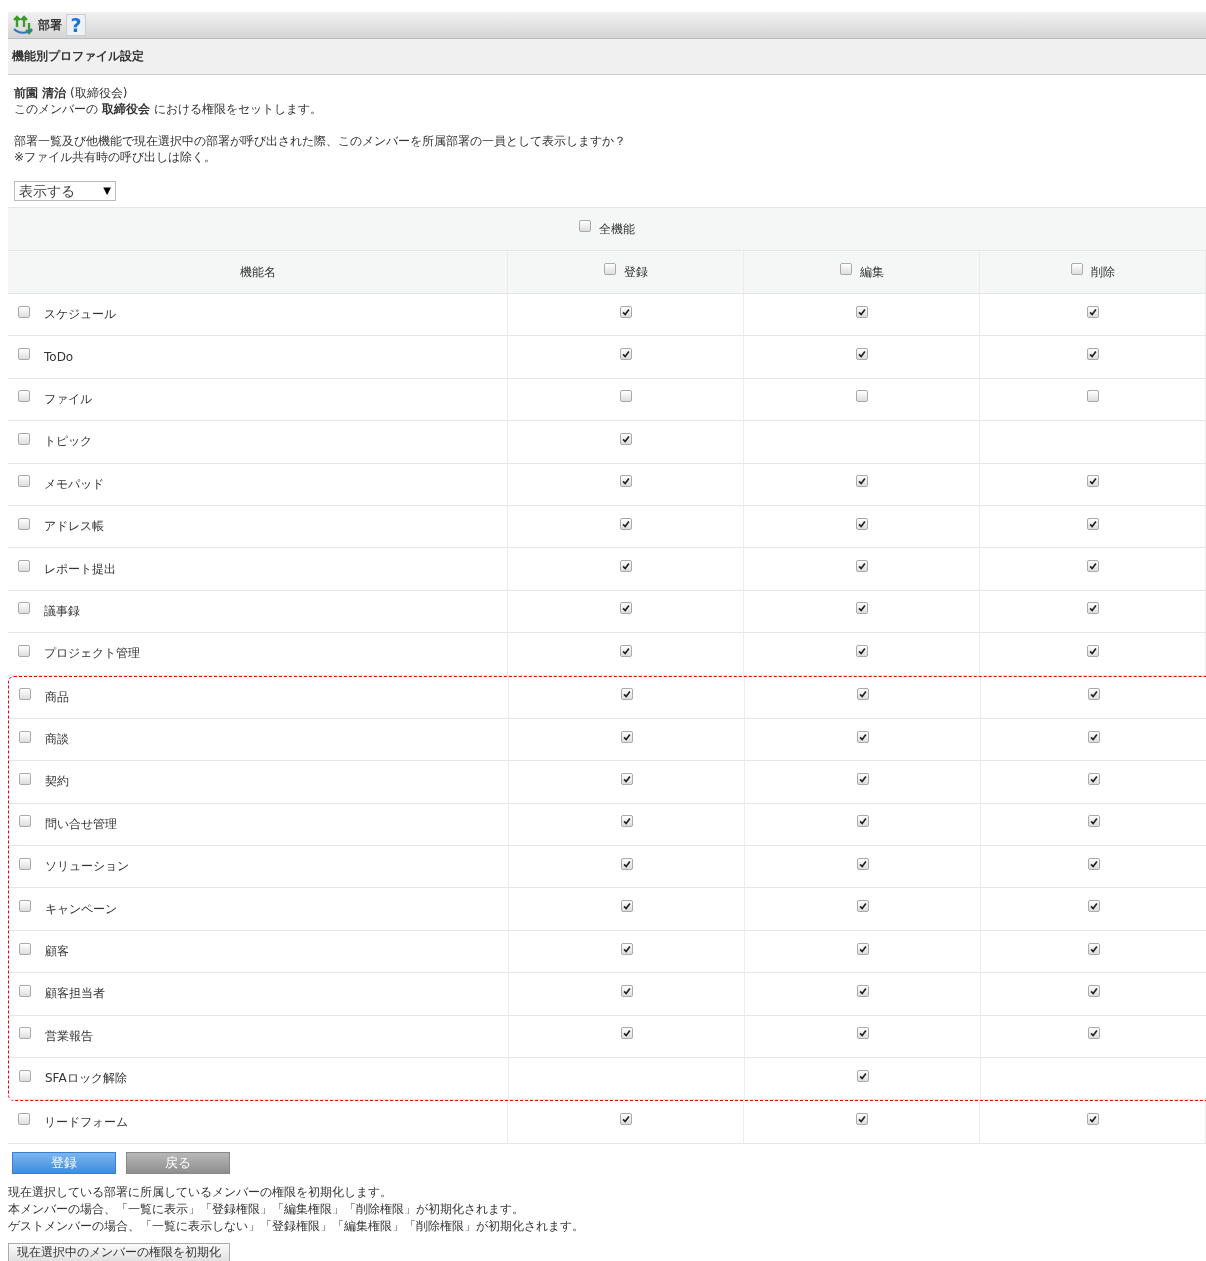  What do you see at coordinates (266, 1209) in the screenshot?
I see `note-text: 本メンバーの場合、「一覧に表示」「登録権限」「編集権限」「削除権限」が初期化されます。` at bounding box center [266, 1209].